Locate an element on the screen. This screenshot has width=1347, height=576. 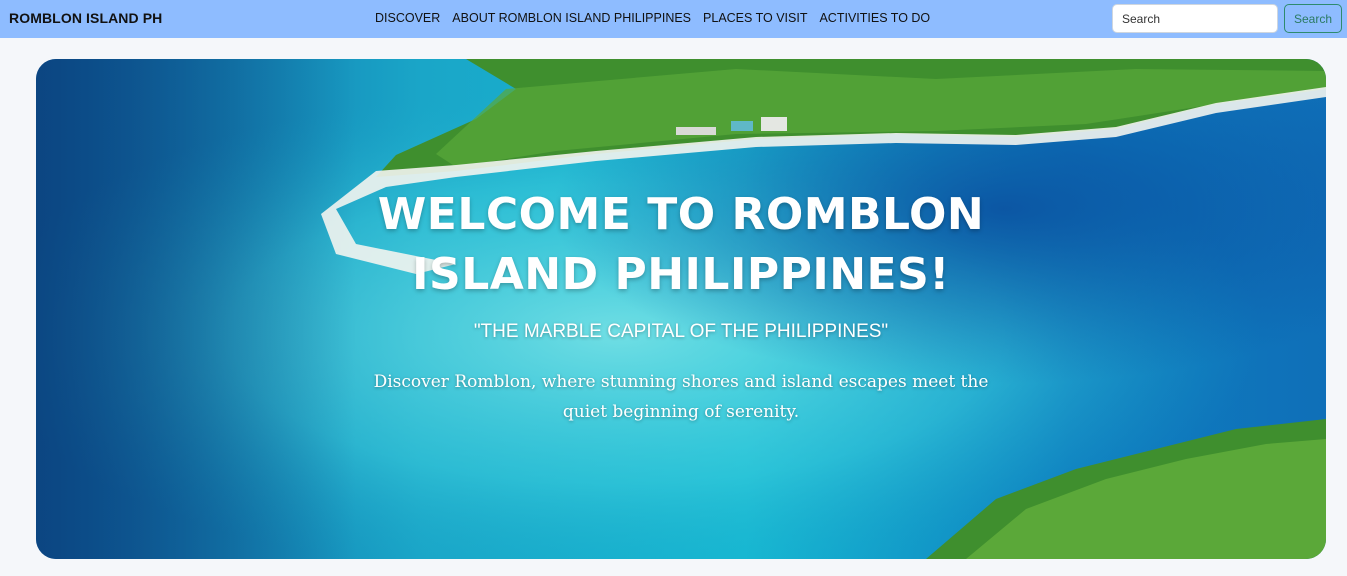
search-input is located at coordinates (1195, 18).